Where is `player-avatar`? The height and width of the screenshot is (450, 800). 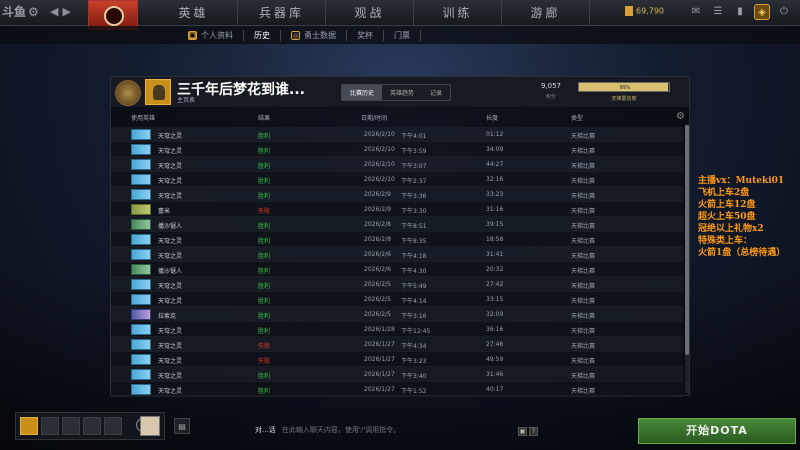
player-avatar is located at coordinates (158, 92).